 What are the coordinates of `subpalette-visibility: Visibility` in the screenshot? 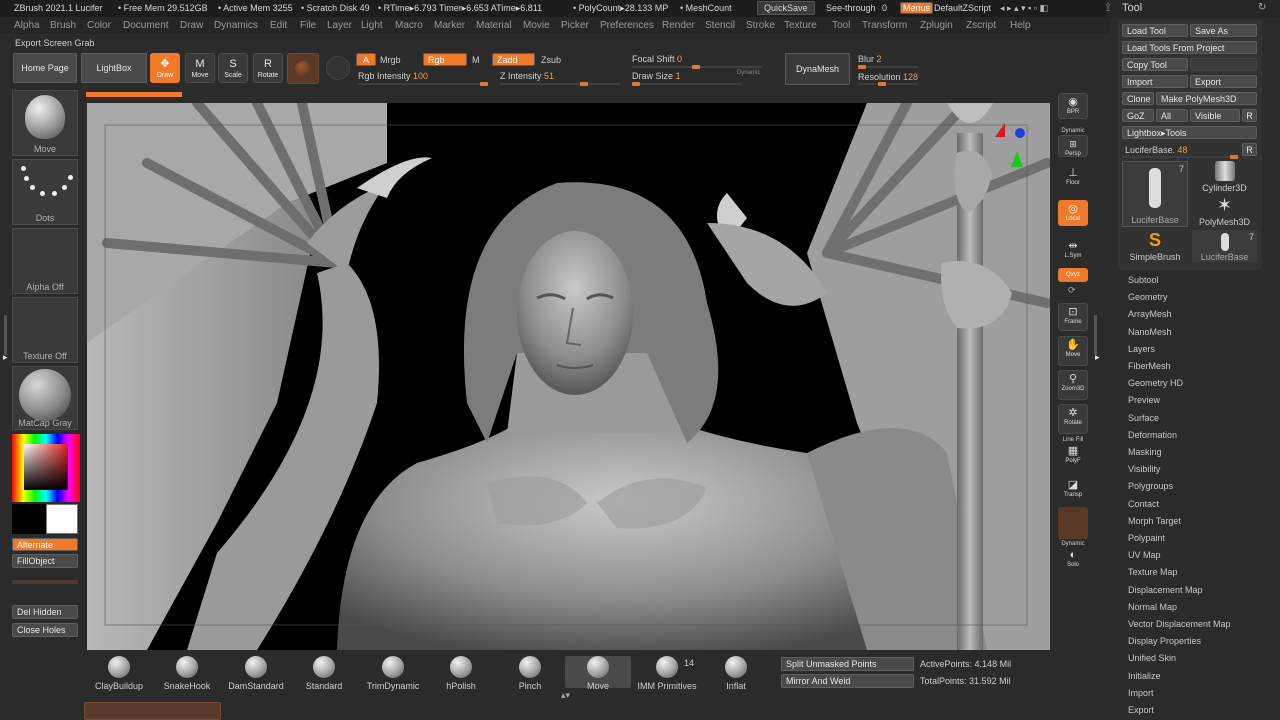 It's located at (1144, 469).